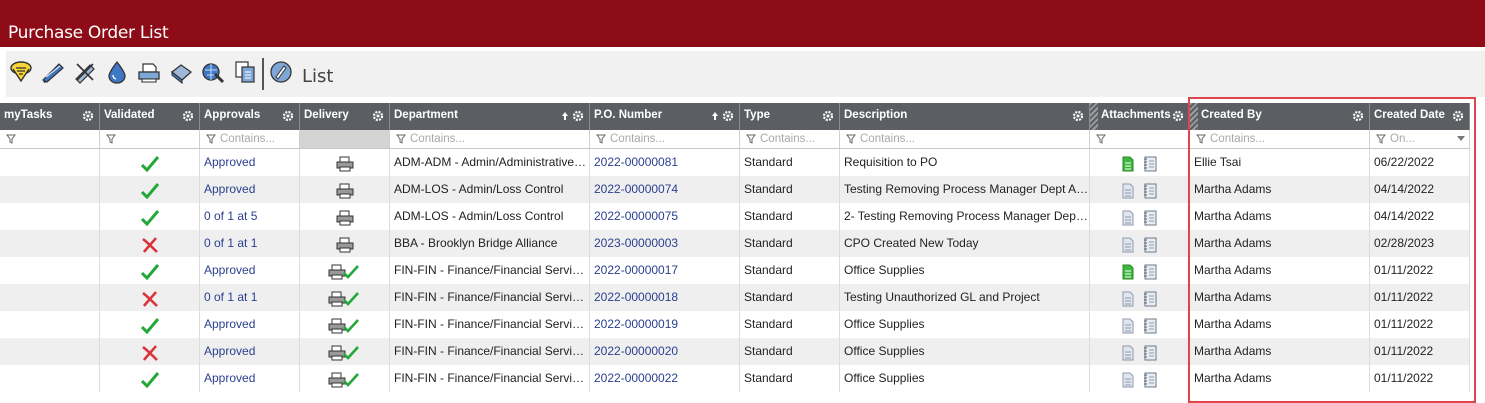 This screenshot has height=403, width=1485. Describe the element at coordinates (150, 139) in the screenshot. I see `filter-validated` at that location.